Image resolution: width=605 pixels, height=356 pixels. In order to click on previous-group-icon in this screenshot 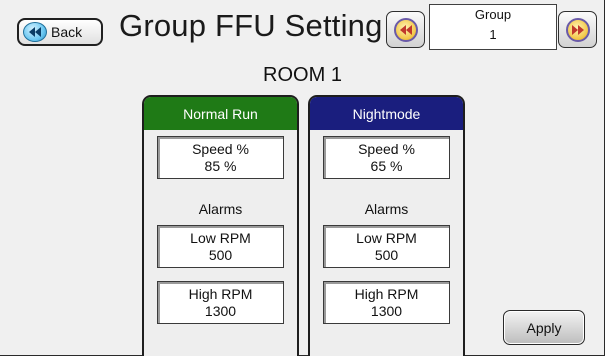, I will do `click(405, 29)`.